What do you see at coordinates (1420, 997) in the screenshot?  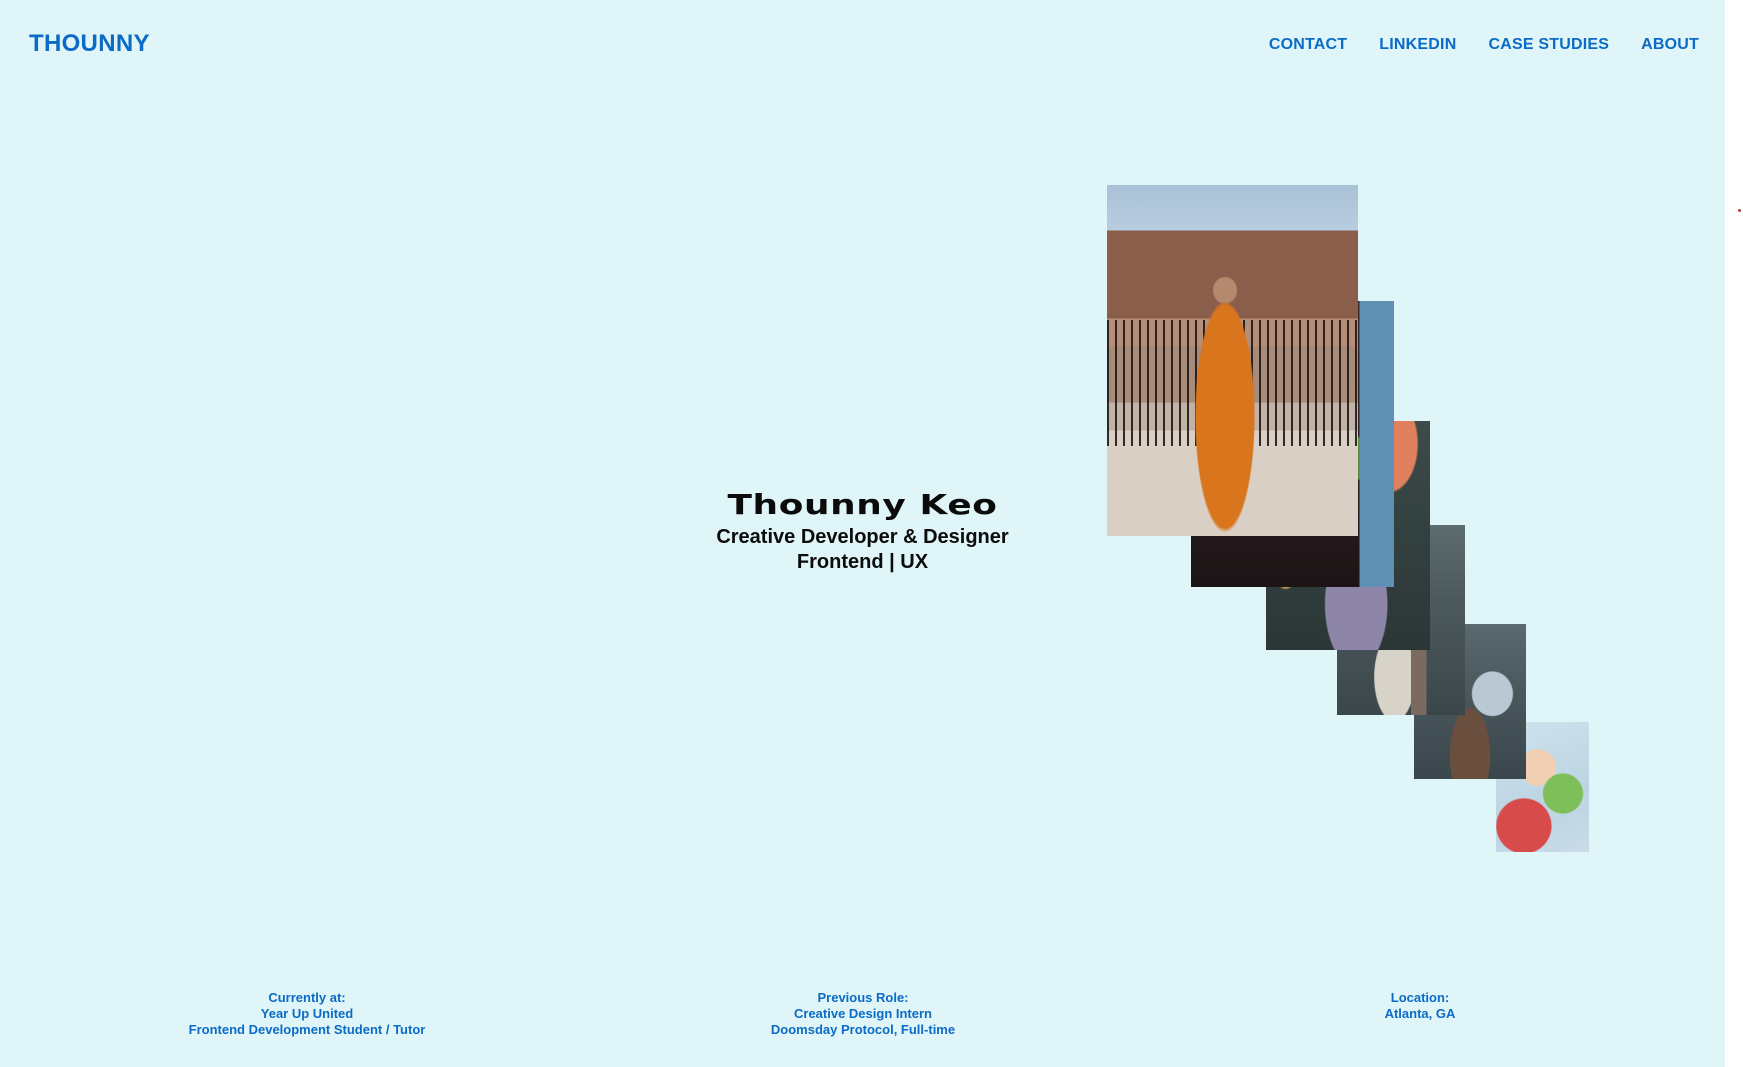 I see `footer-location-heading: Location:` at bounding box center [1420, 997].